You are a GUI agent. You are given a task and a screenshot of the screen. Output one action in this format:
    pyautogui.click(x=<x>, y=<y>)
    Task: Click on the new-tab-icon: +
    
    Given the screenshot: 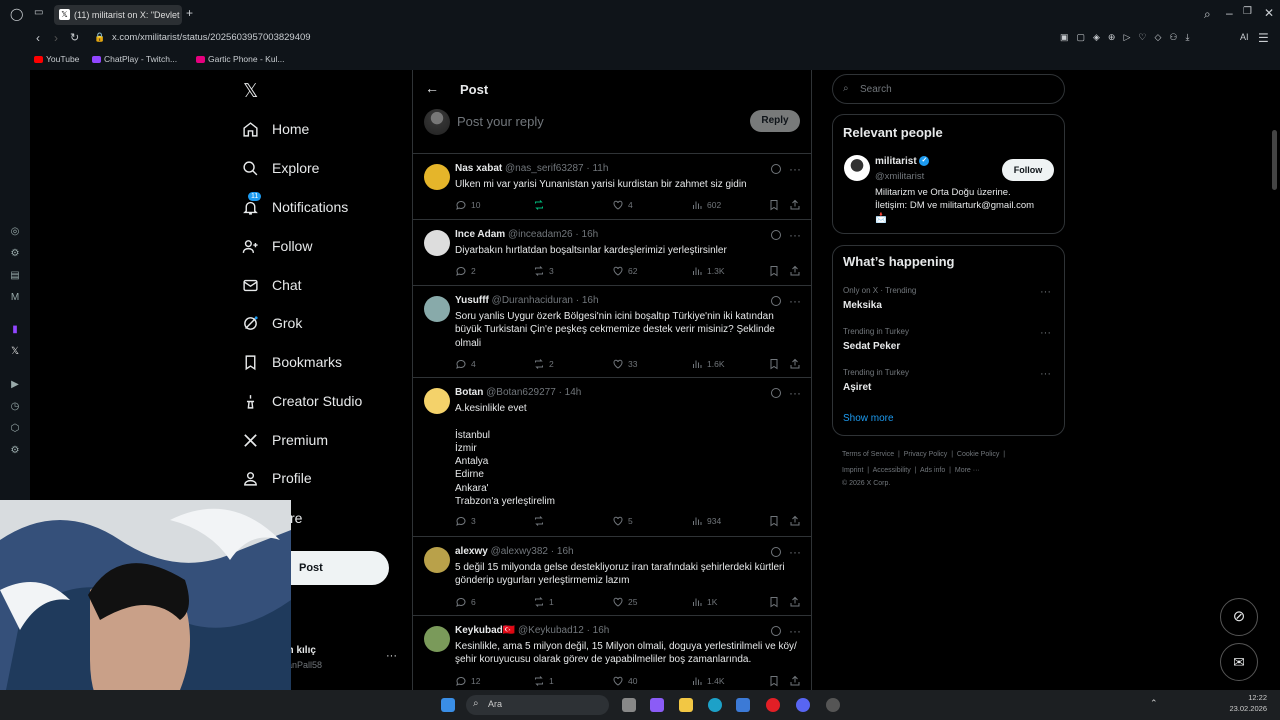 What is the action you would take?
    pyautogui.click(x=189, y=13)
    